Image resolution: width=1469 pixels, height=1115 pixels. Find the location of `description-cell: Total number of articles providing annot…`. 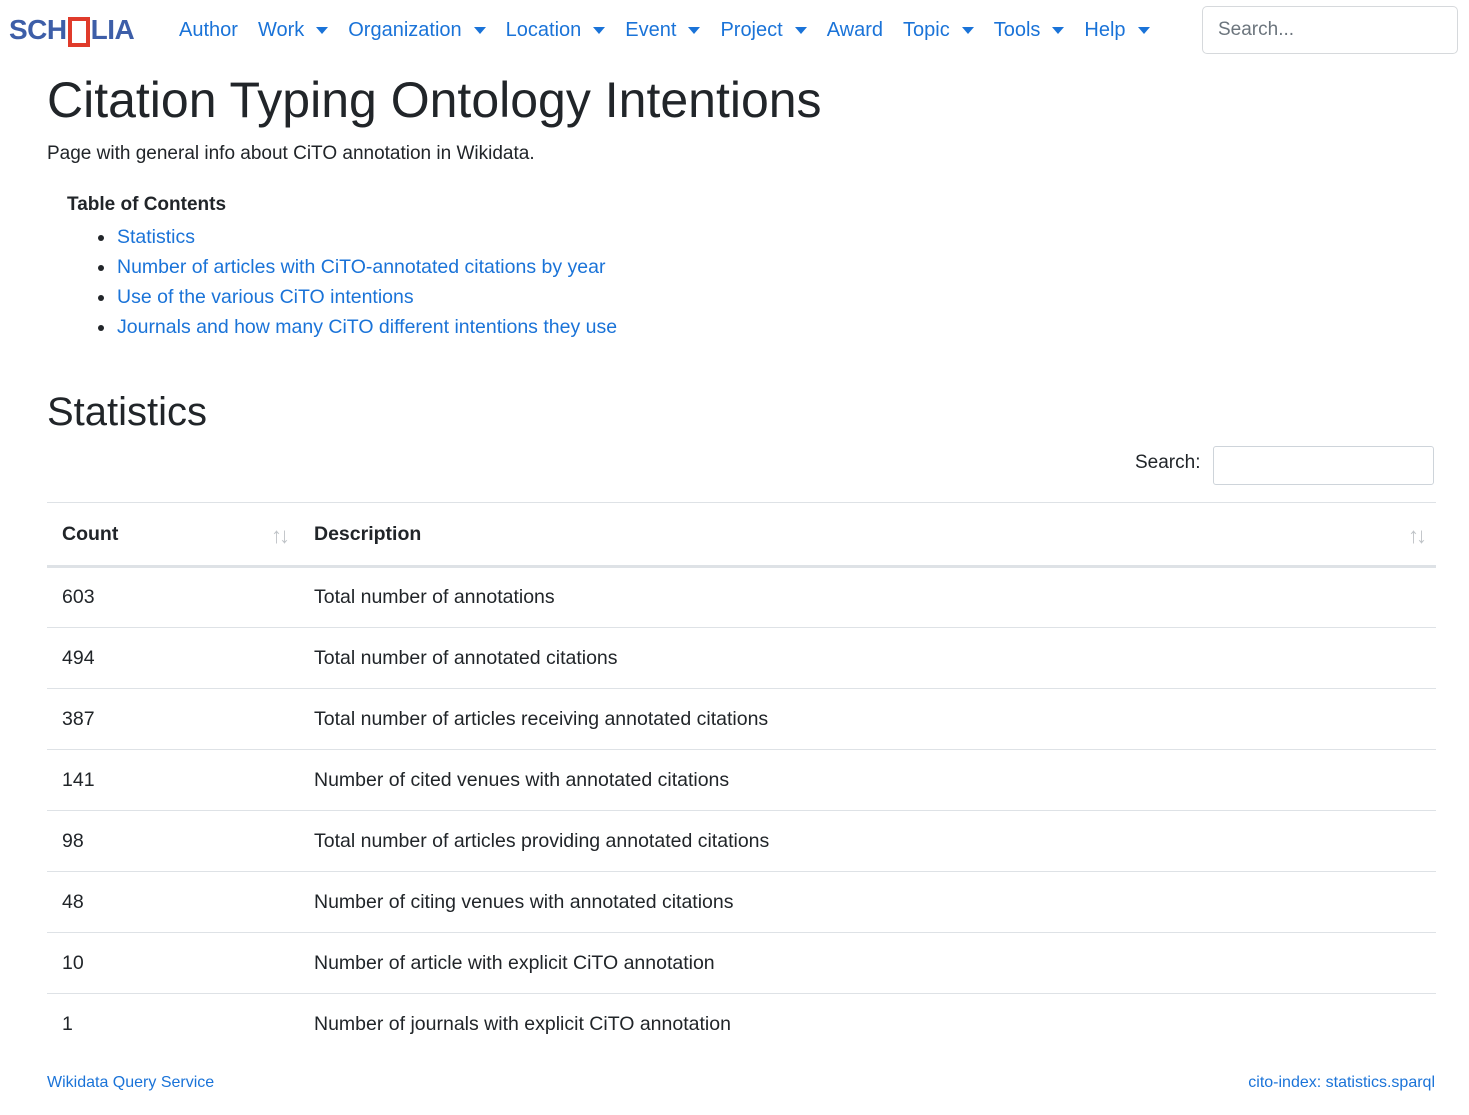

description-cell: Total number of articles providing annot… is located at coordinates (867, 841).